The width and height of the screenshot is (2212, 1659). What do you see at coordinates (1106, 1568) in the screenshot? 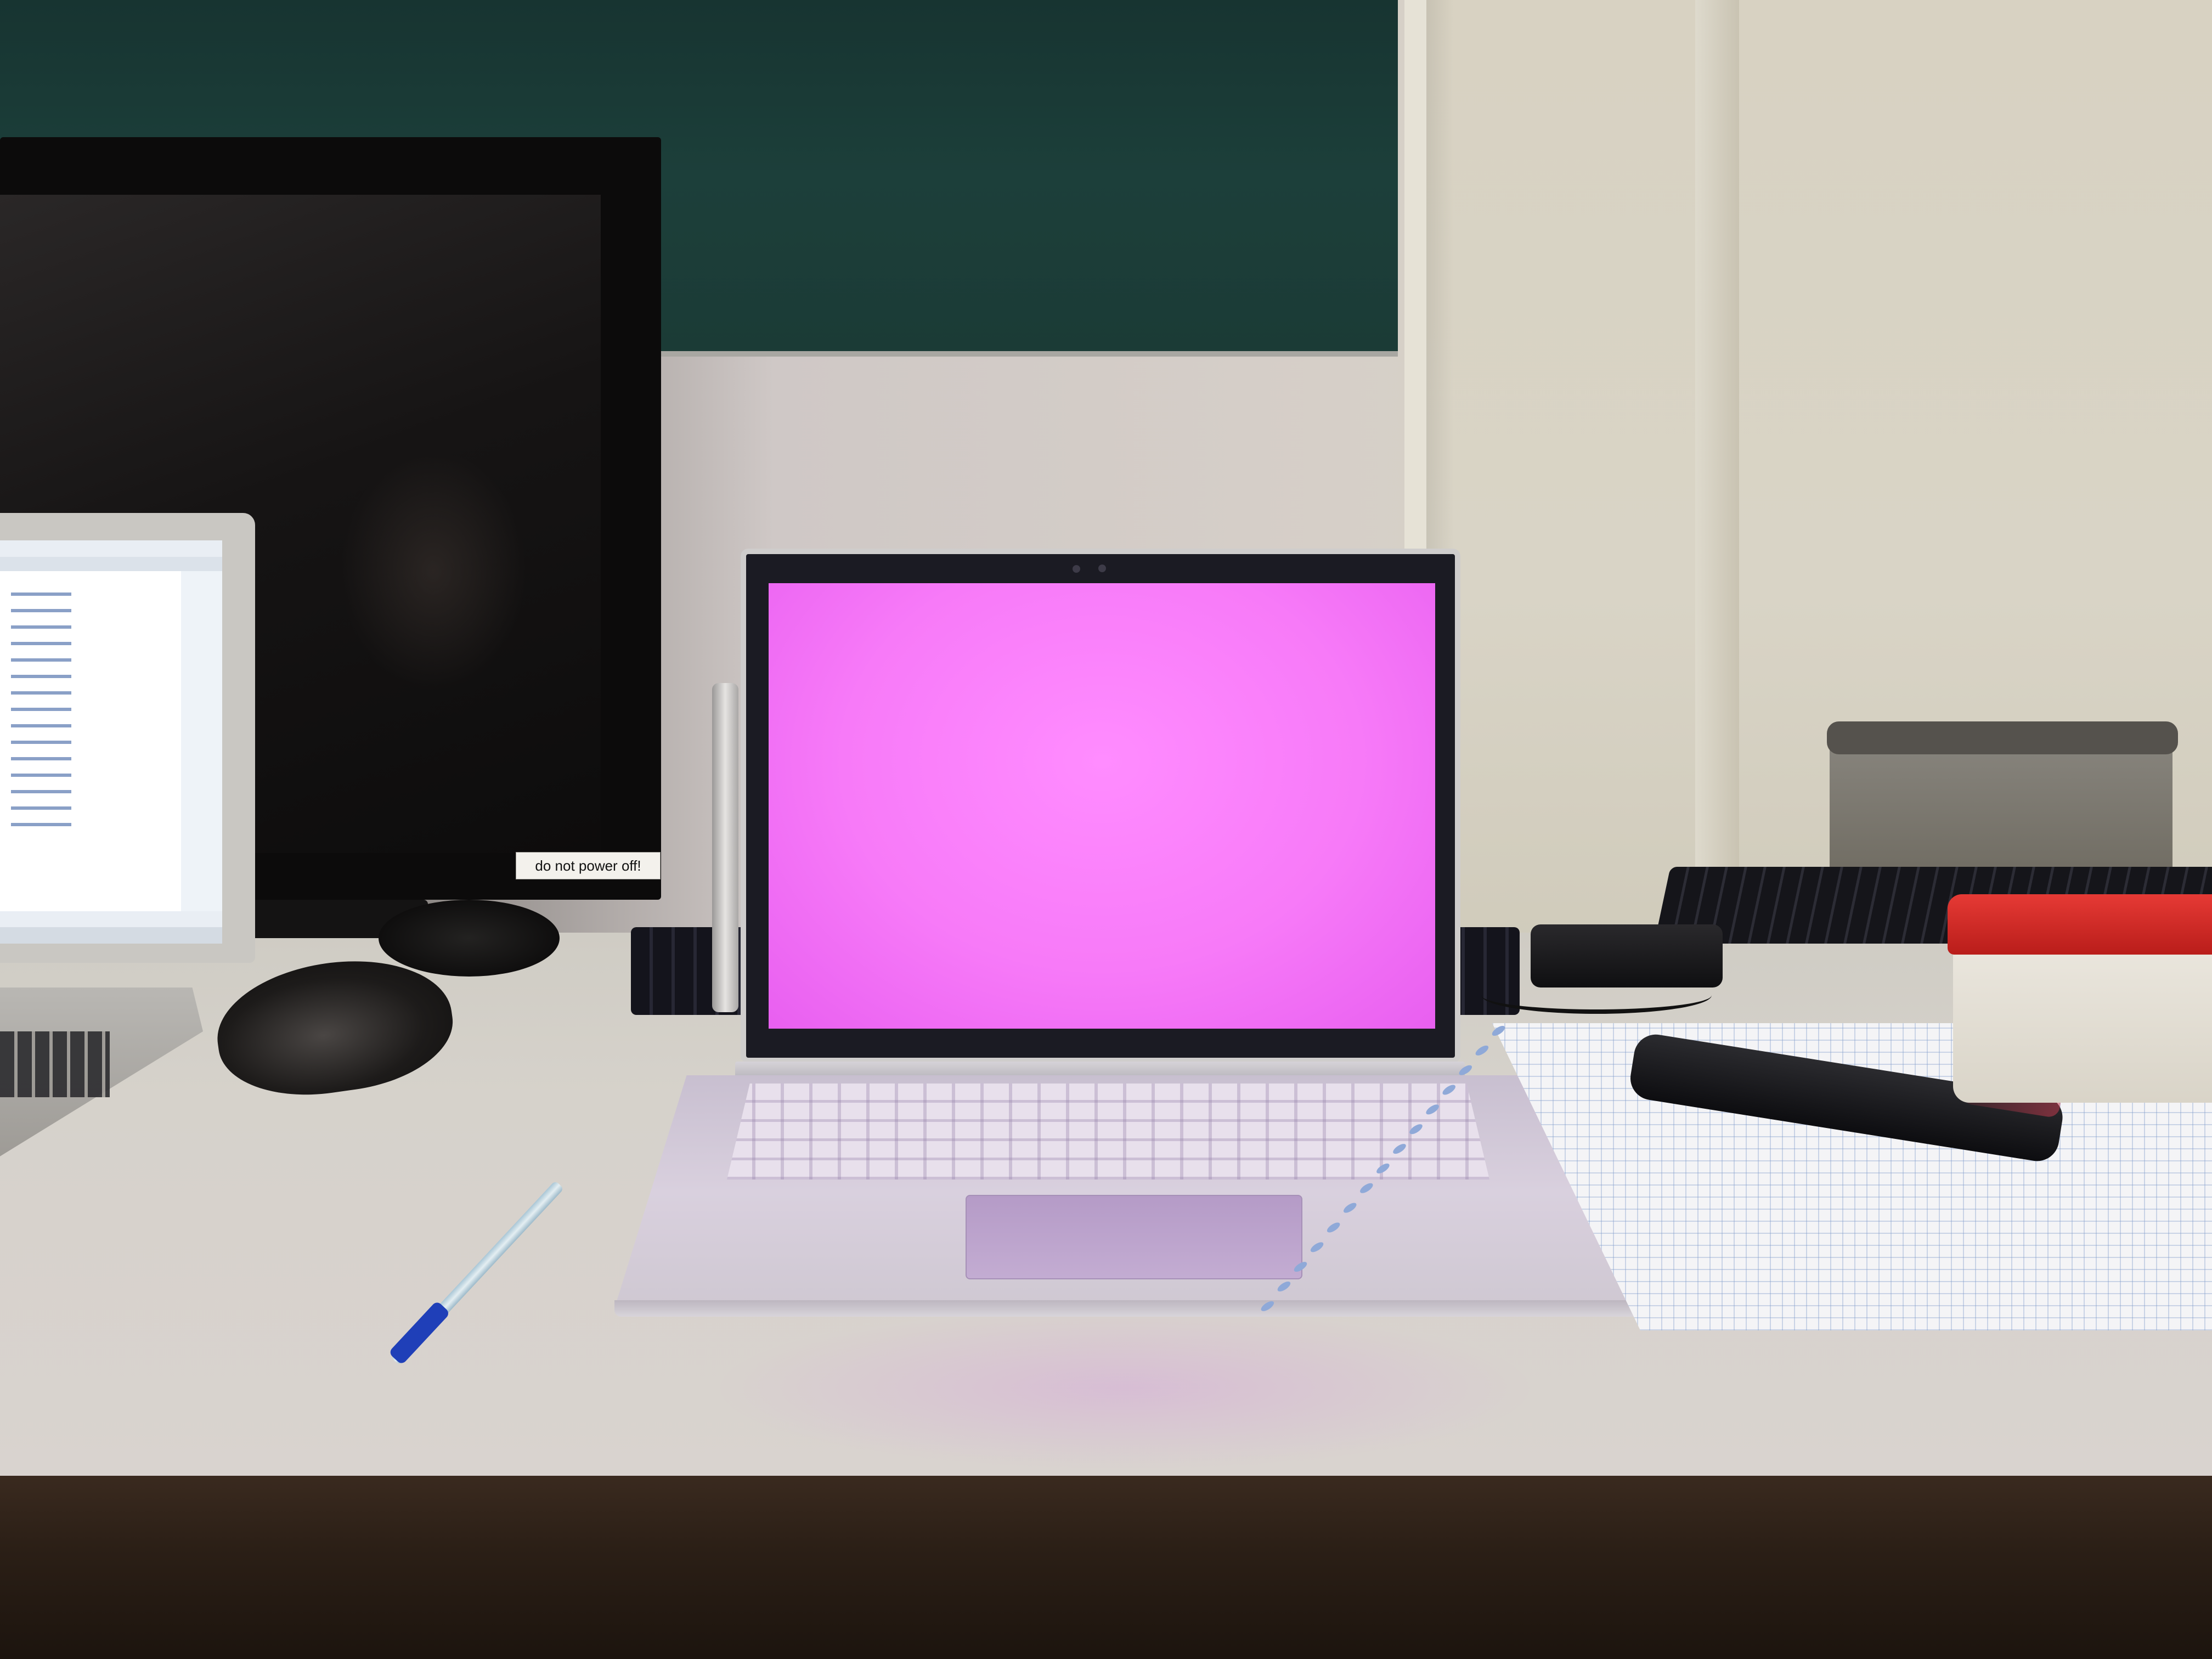
I see `desk-edge` at bounding box center [1106, 1568].